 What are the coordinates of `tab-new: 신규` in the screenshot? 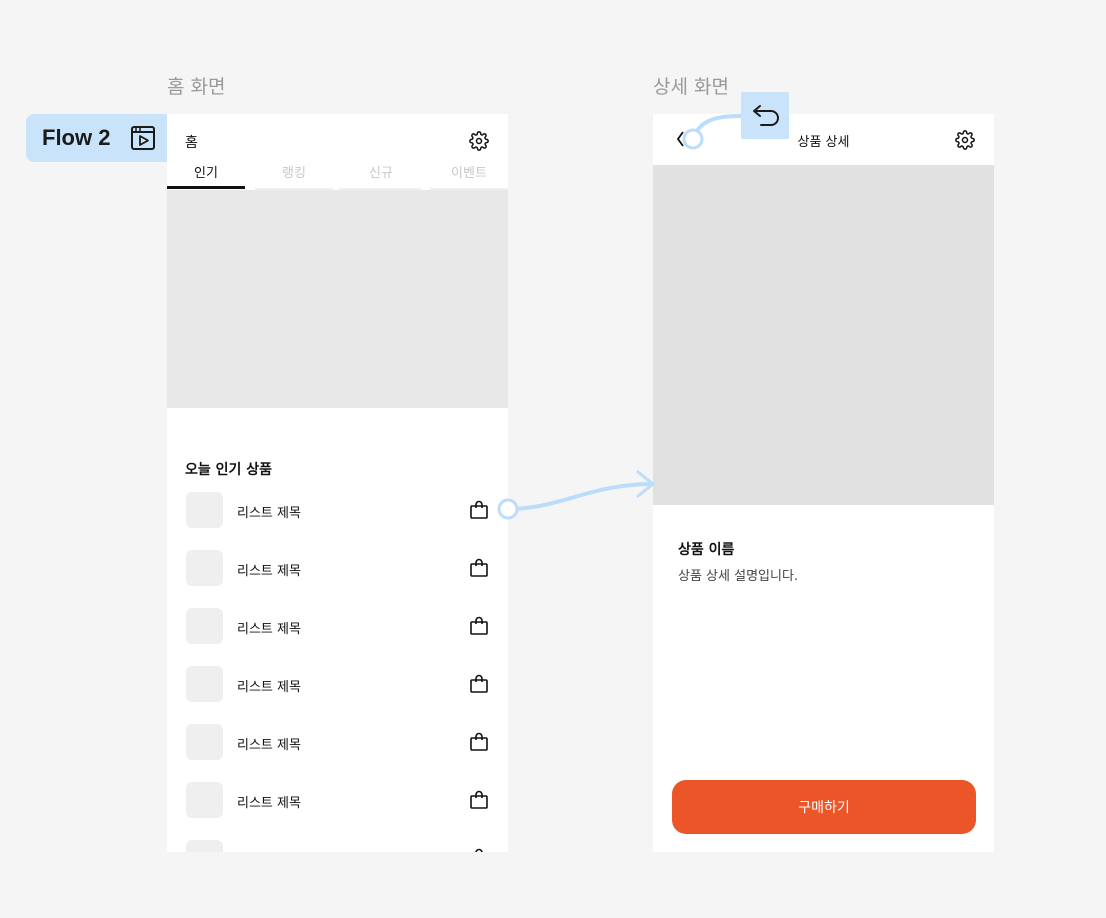 It's located at (381, 175).